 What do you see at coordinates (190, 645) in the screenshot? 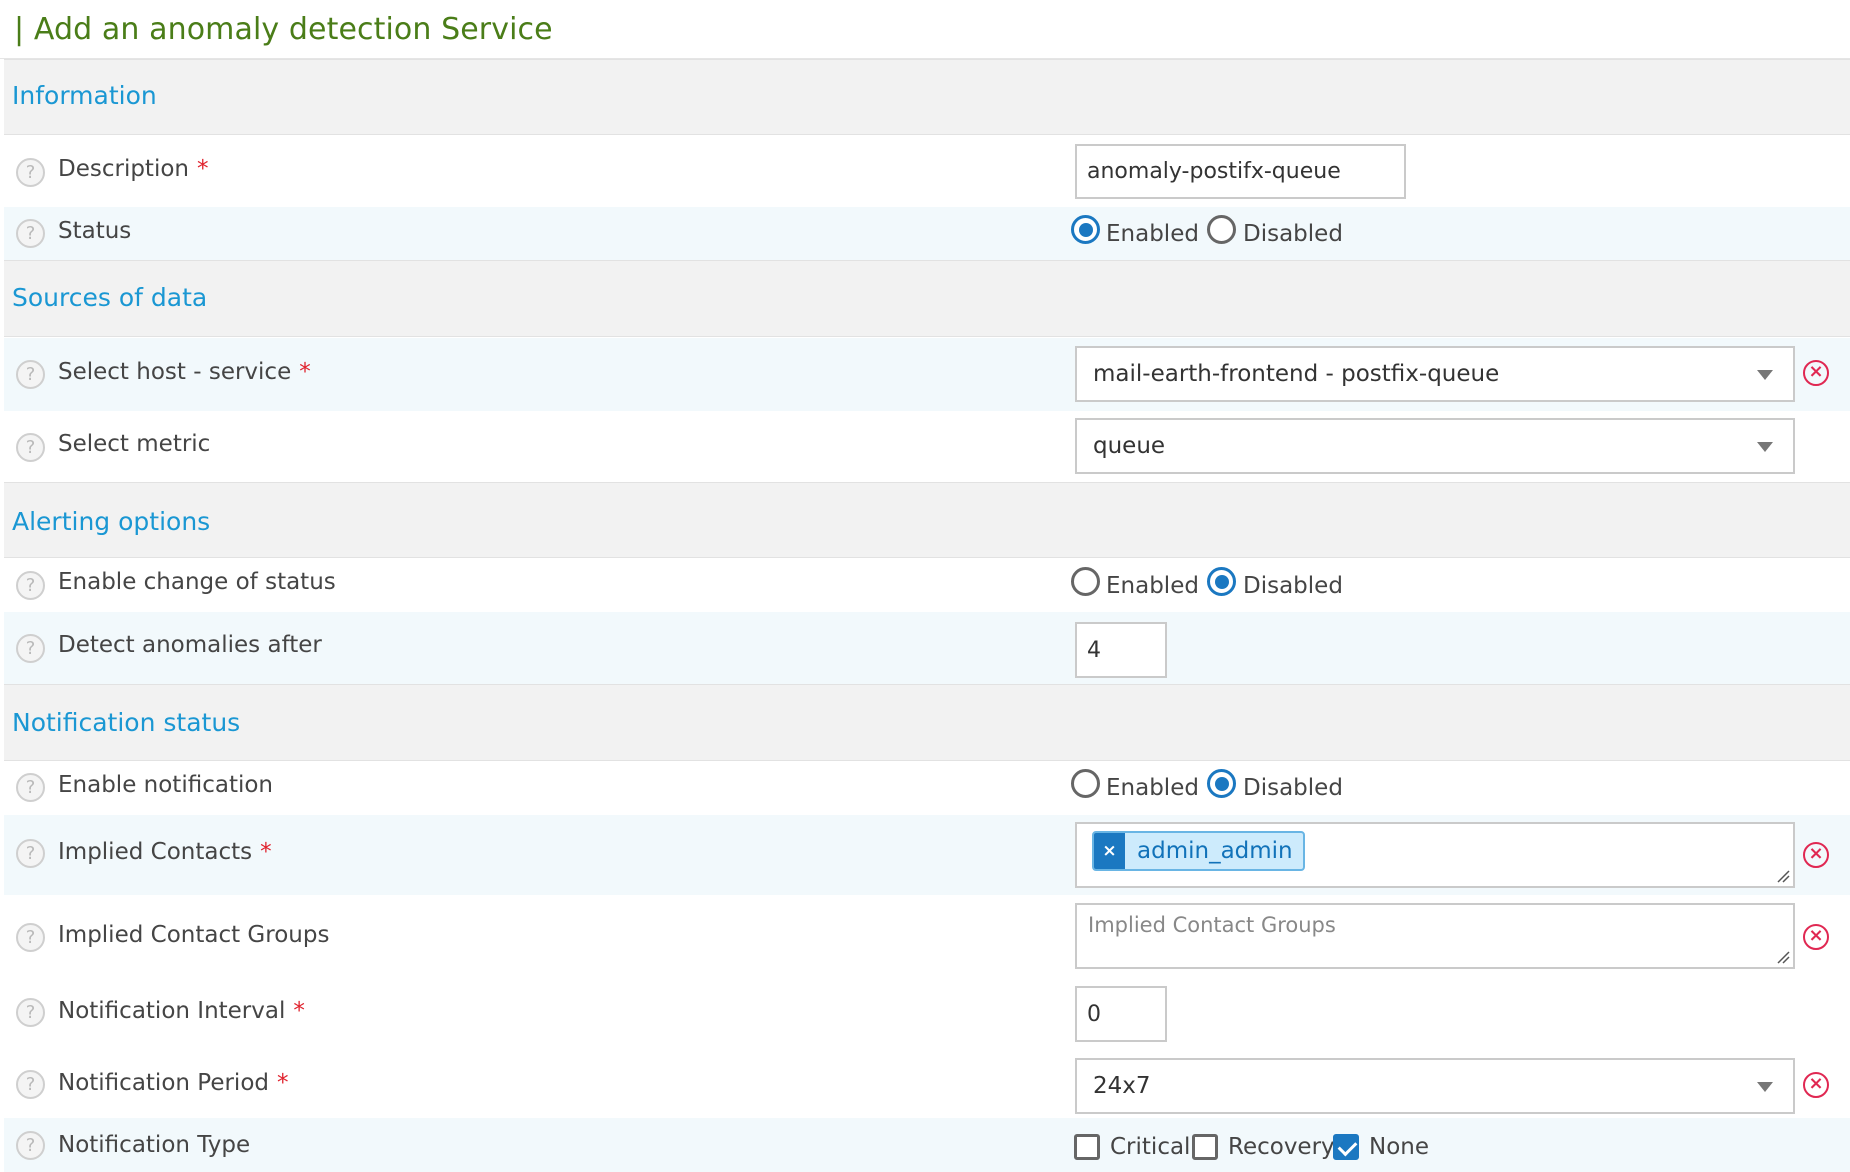
I see `detect-after-label: Detect anomalies after` at bounding box center [190, 645].